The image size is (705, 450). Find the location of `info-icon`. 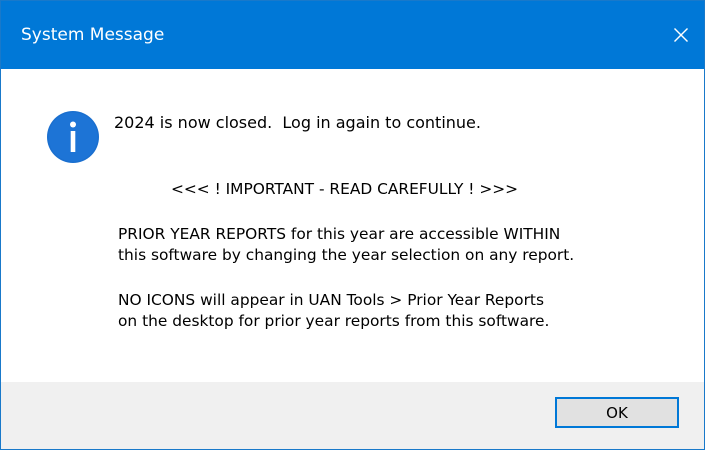

info-icon is located at coordinates (73, 137).